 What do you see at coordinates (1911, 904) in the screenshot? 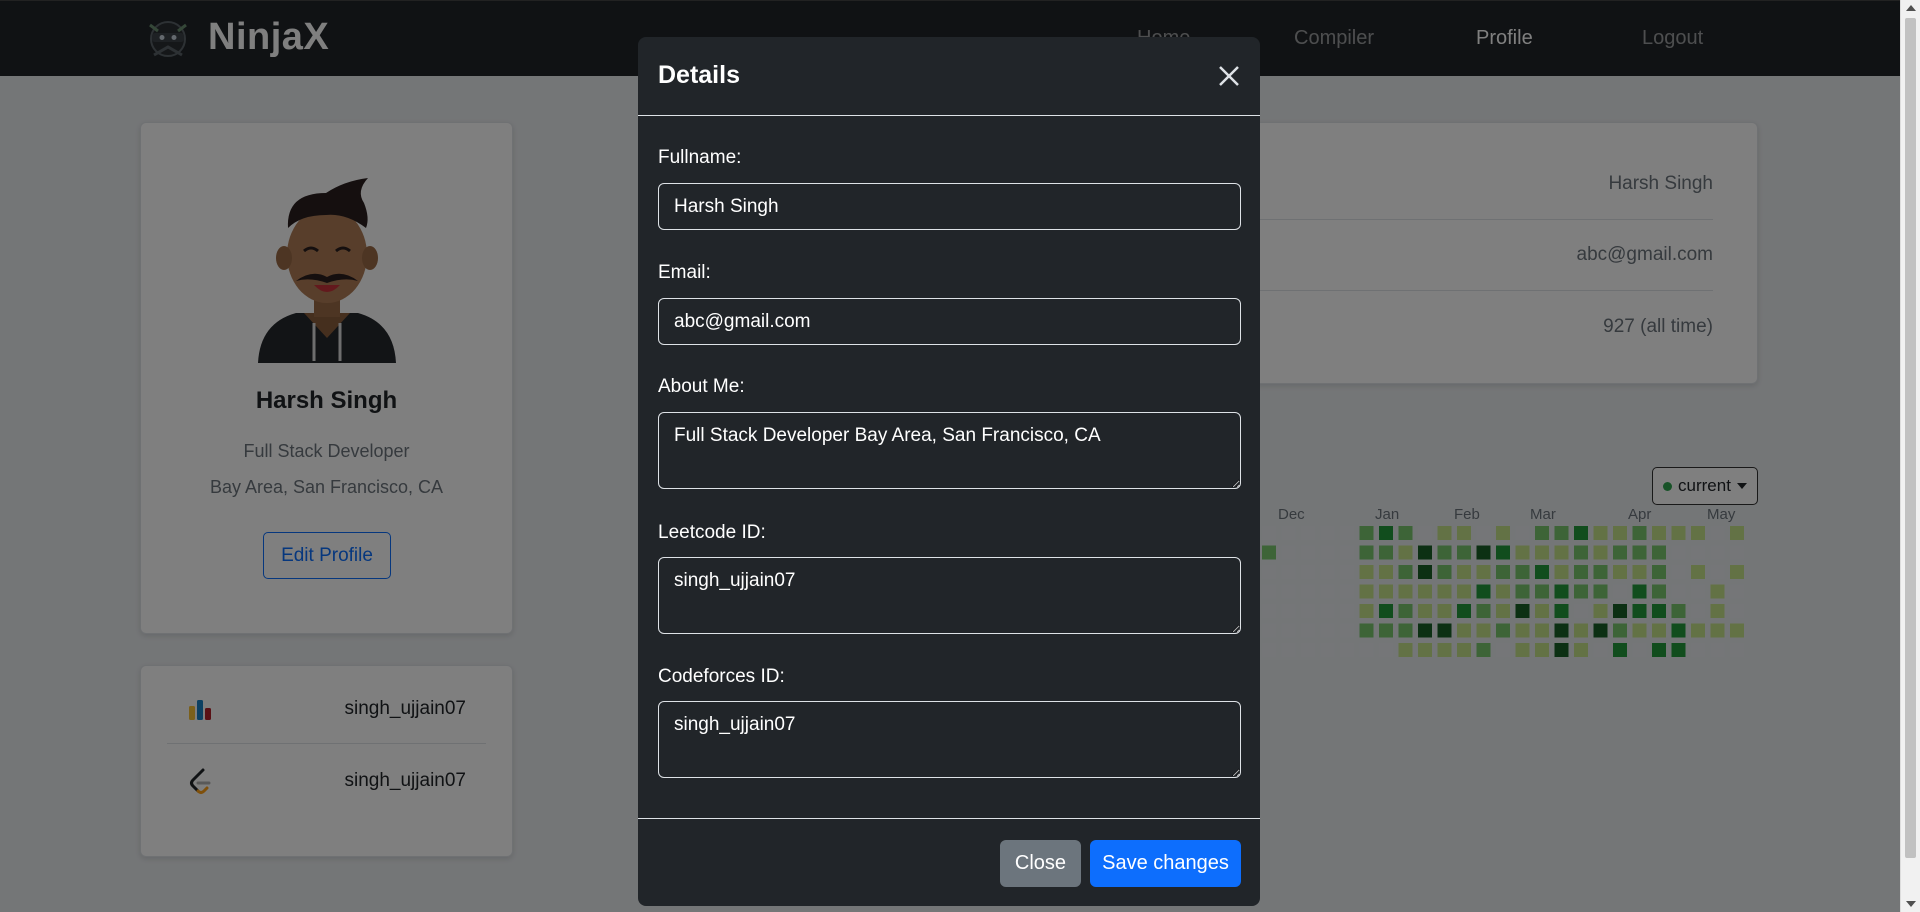
I see `scroll-down-icon` at bounding box center [1911, 904].